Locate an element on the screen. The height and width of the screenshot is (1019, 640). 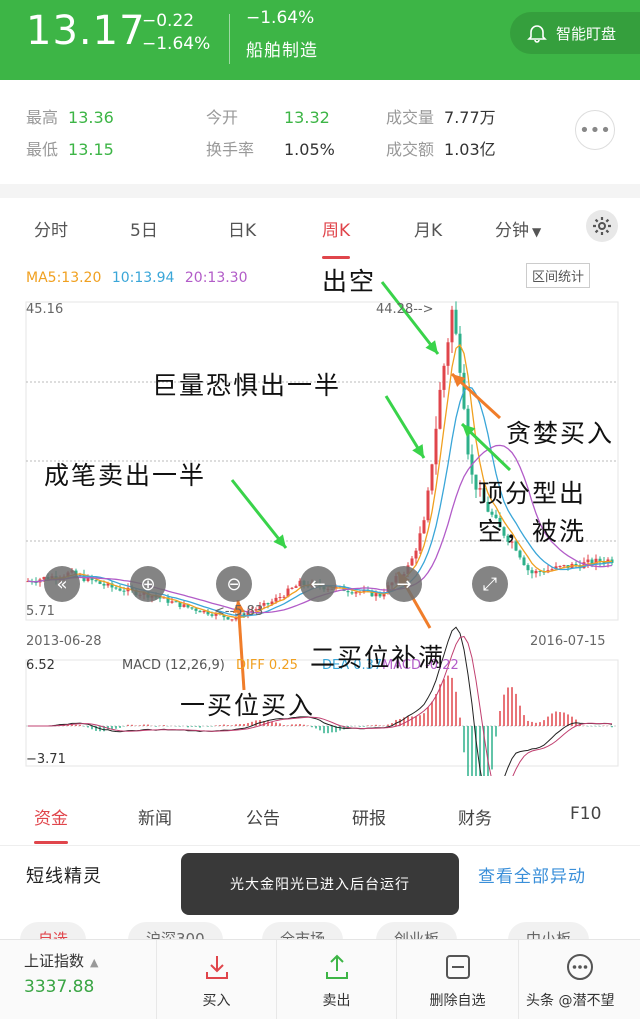
info-tabs: 资金 新闻 公告 研报 财务 F10 is located at coordinates (320, 818).